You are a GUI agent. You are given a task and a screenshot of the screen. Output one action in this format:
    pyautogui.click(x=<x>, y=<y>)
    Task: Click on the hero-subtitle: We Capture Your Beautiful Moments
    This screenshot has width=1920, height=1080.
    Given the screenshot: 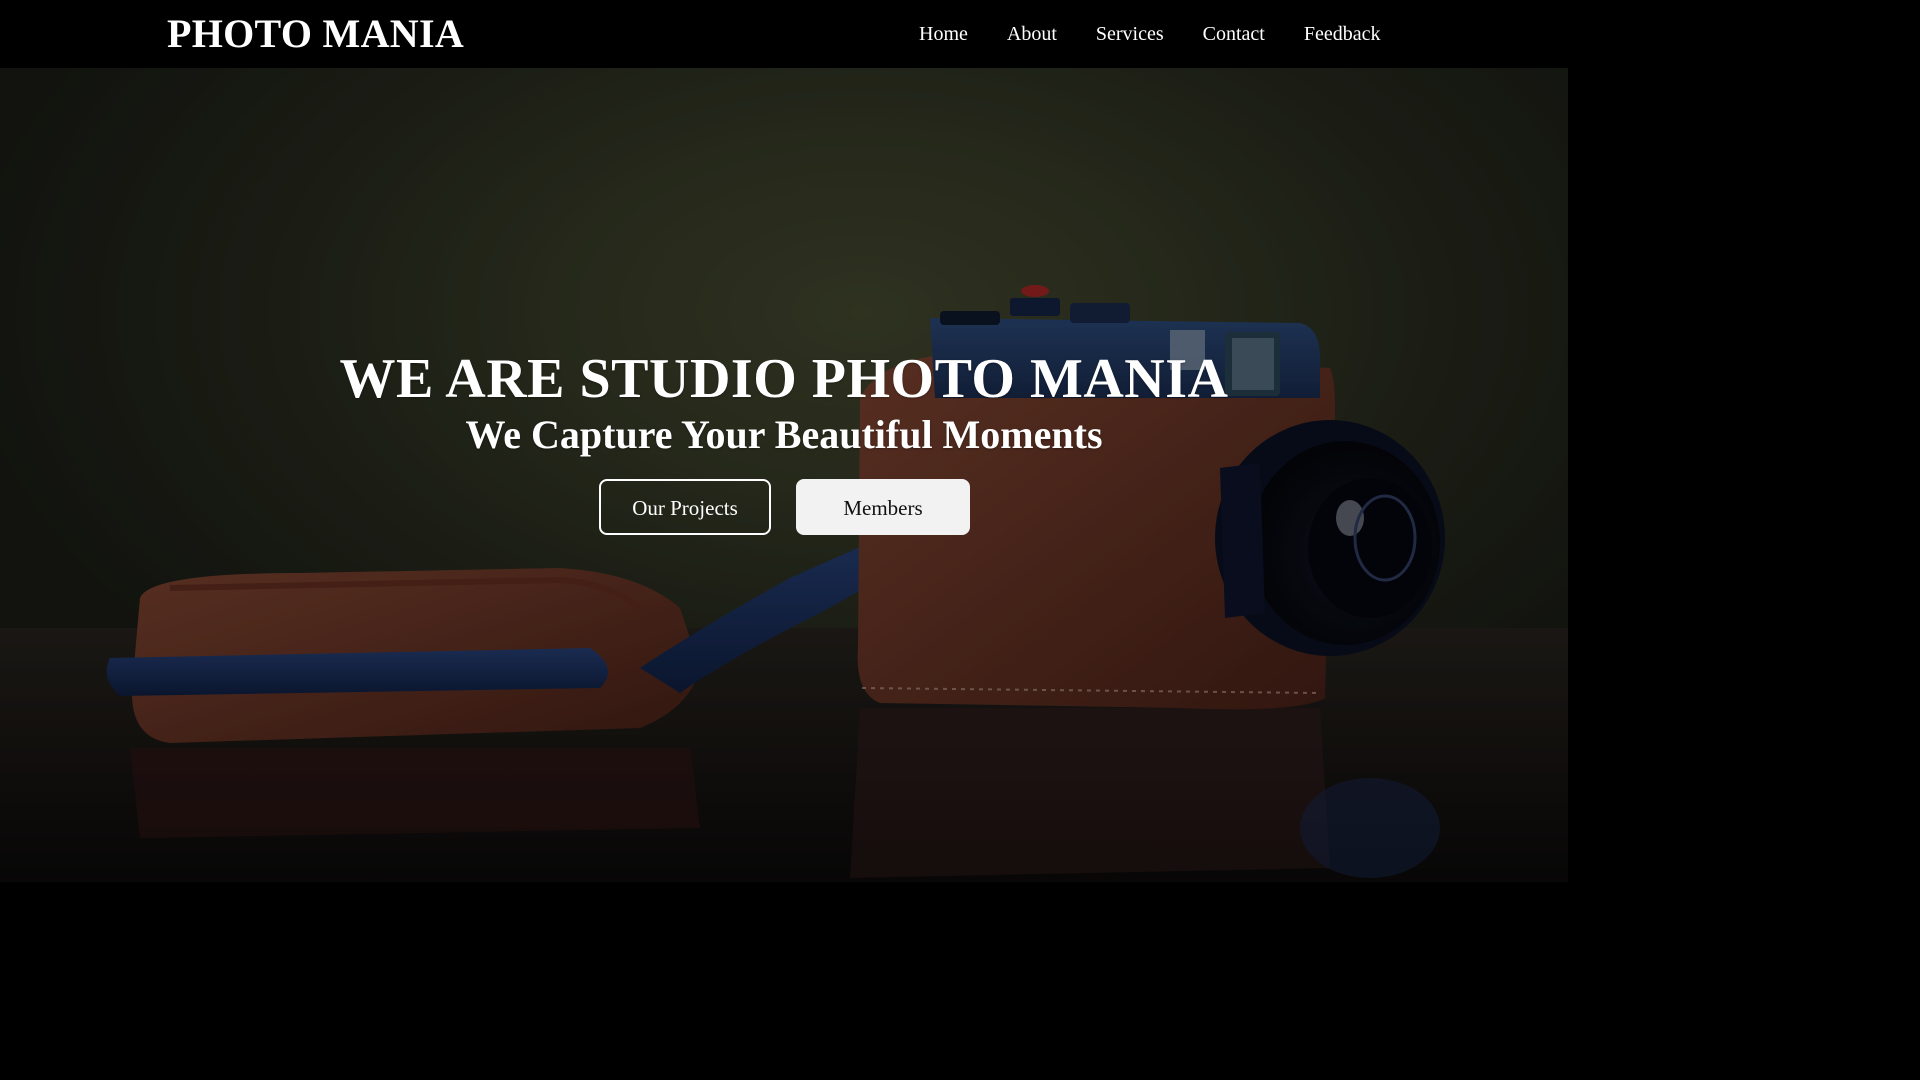 What is the action you would take?
    pyautogui.click(x=784, y=434)
    